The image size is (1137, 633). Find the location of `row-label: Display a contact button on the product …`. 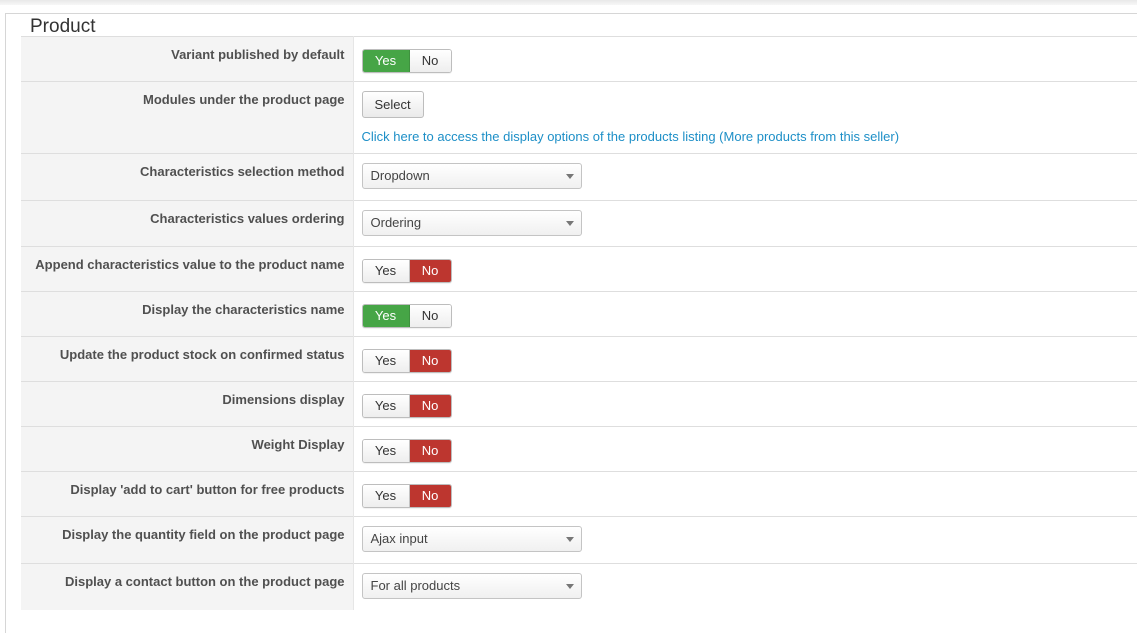

row-label: Display a contact button on the product … is located at coordinates (187, 587).